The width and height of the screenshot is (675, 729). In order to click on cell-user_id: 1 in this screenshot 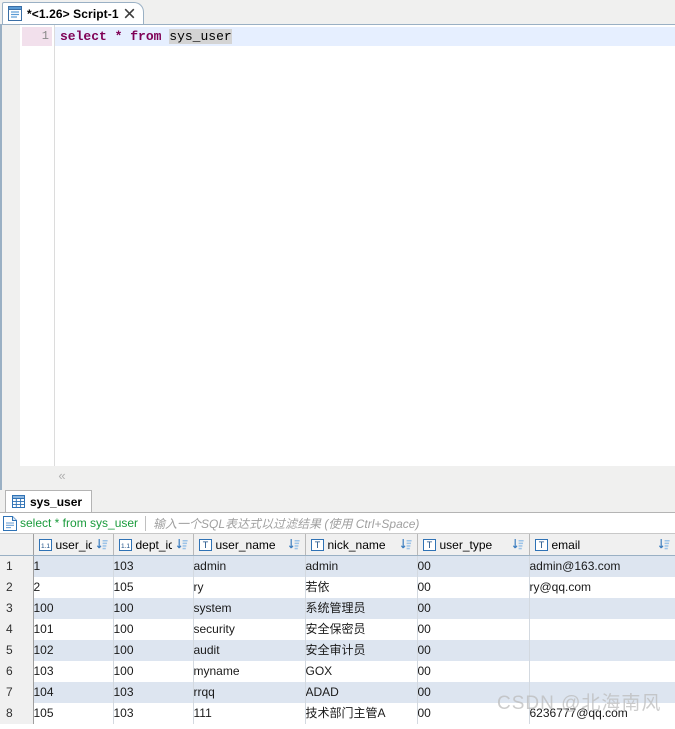, I will do `click(73, 566)`.